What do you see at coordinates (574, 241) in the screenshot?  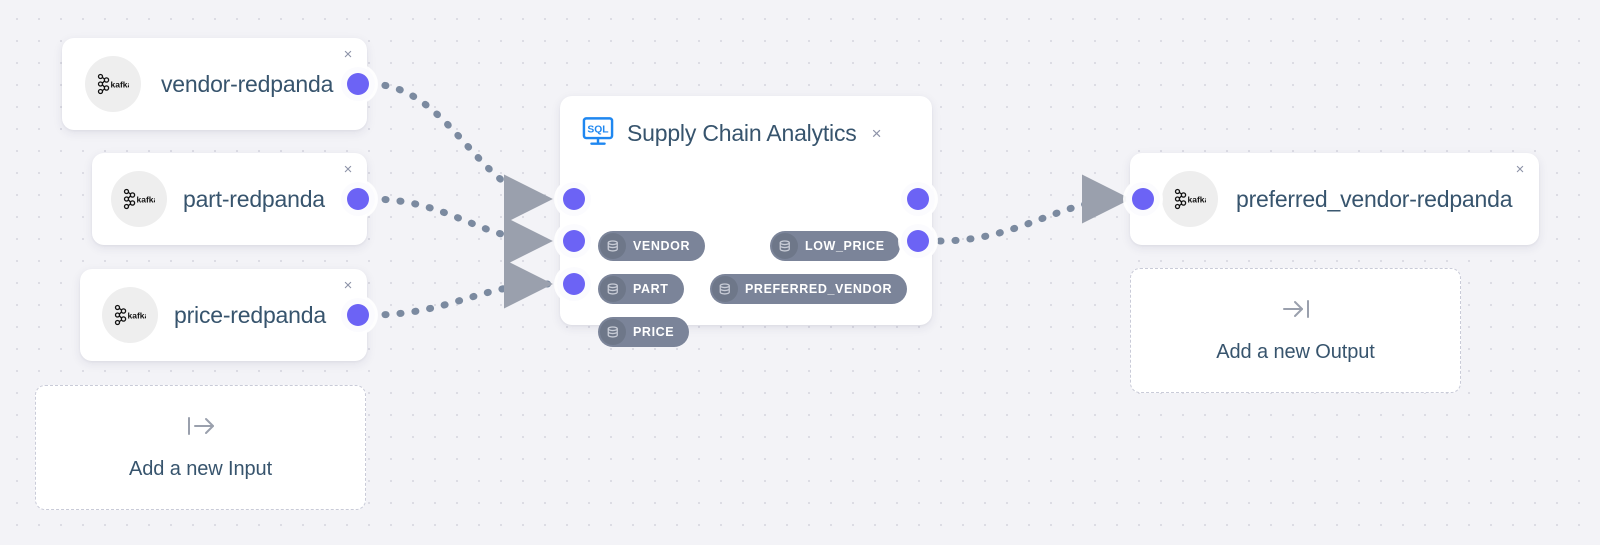 I see `processor-input-port-part` at bounding box center [574, 241].